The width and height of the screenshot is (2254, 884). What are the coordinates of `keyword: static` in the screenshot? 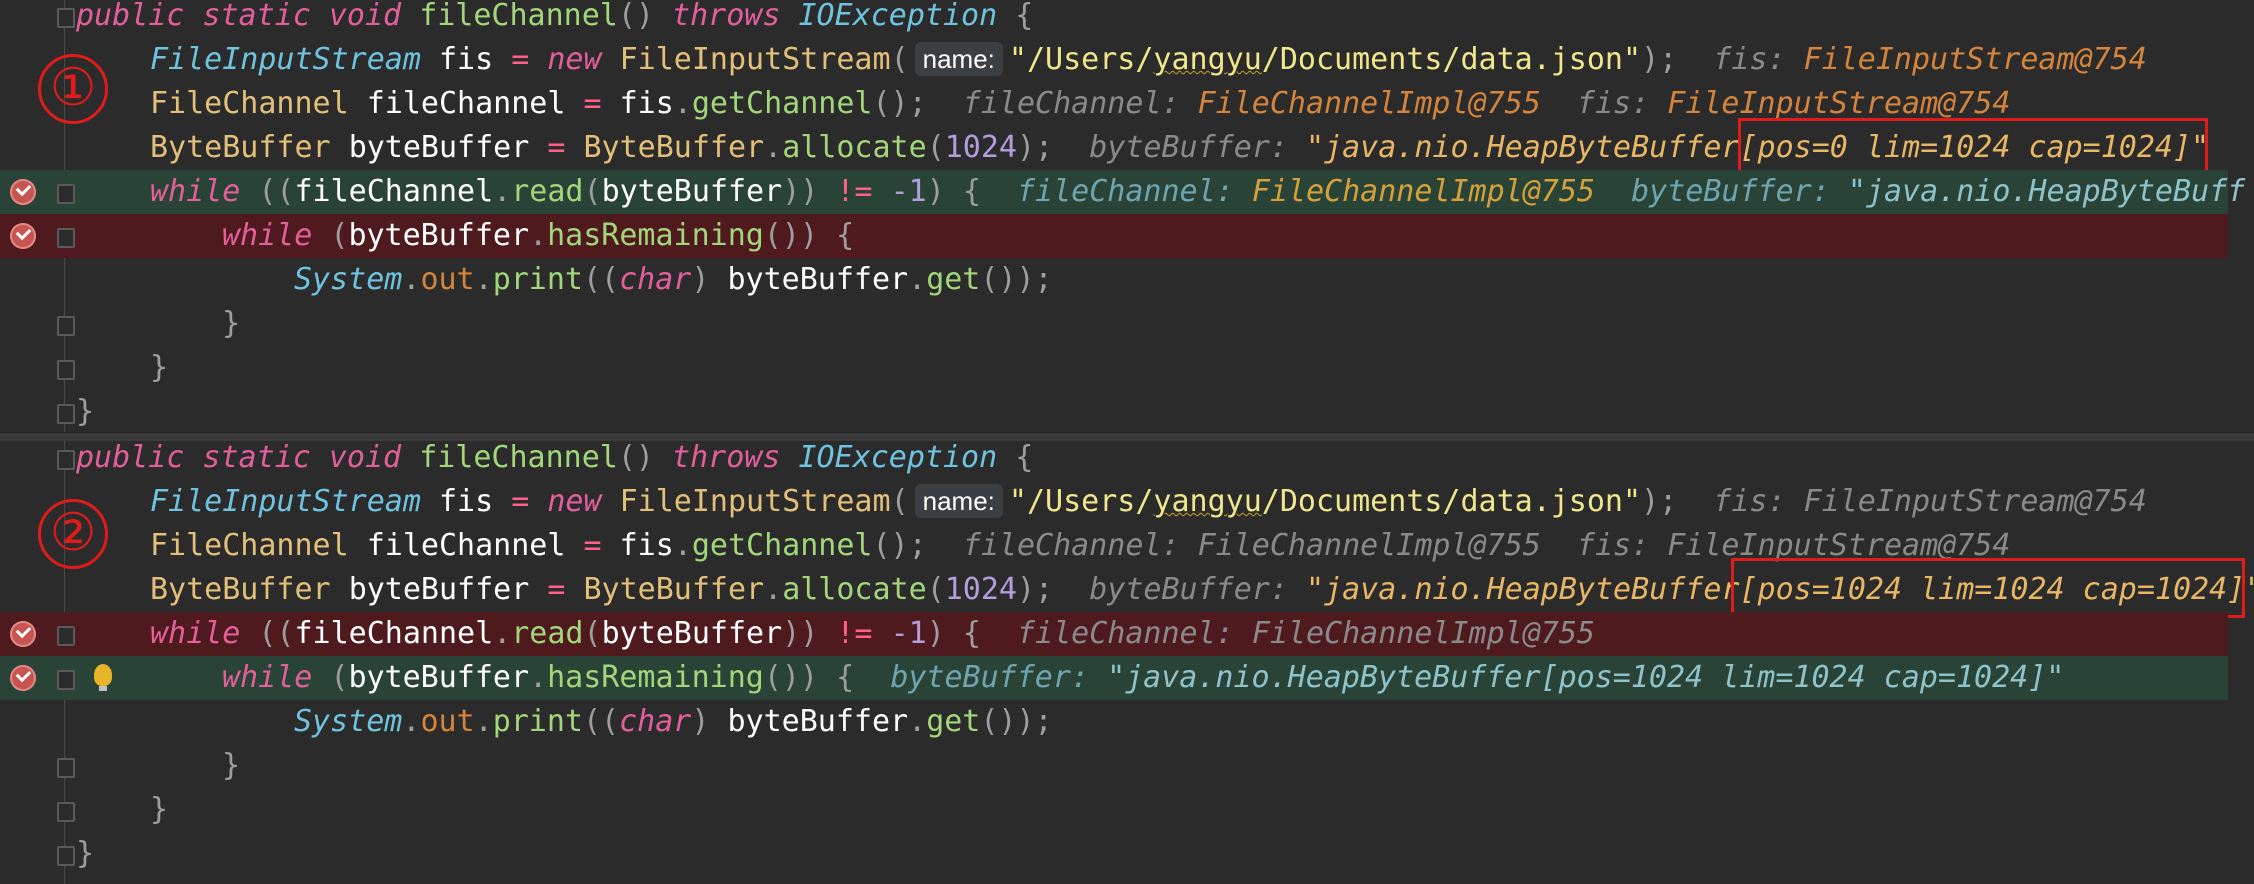 It's located at (256, 16).